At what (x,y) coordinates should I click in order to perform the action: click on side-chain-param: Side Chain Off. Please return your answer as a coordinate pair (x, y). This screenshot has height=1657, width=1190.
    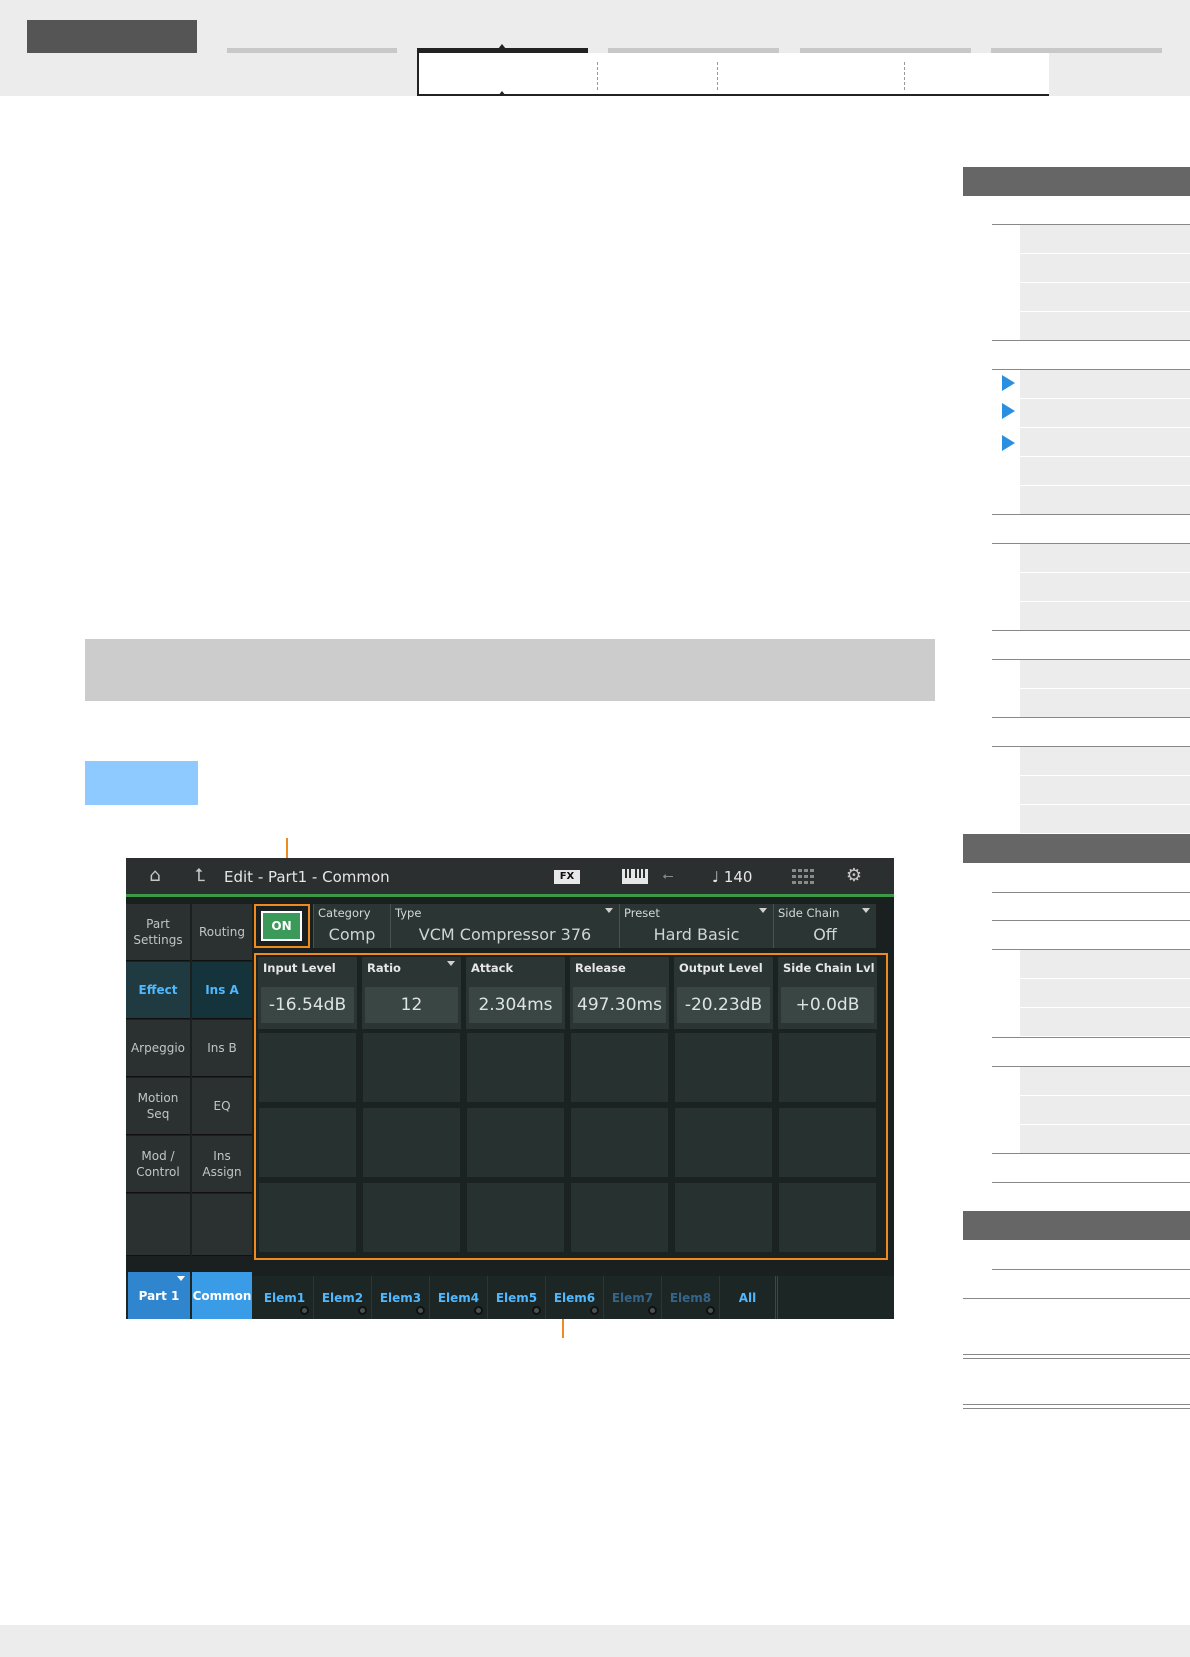
    Looking at the image, I should click on (824, 926).